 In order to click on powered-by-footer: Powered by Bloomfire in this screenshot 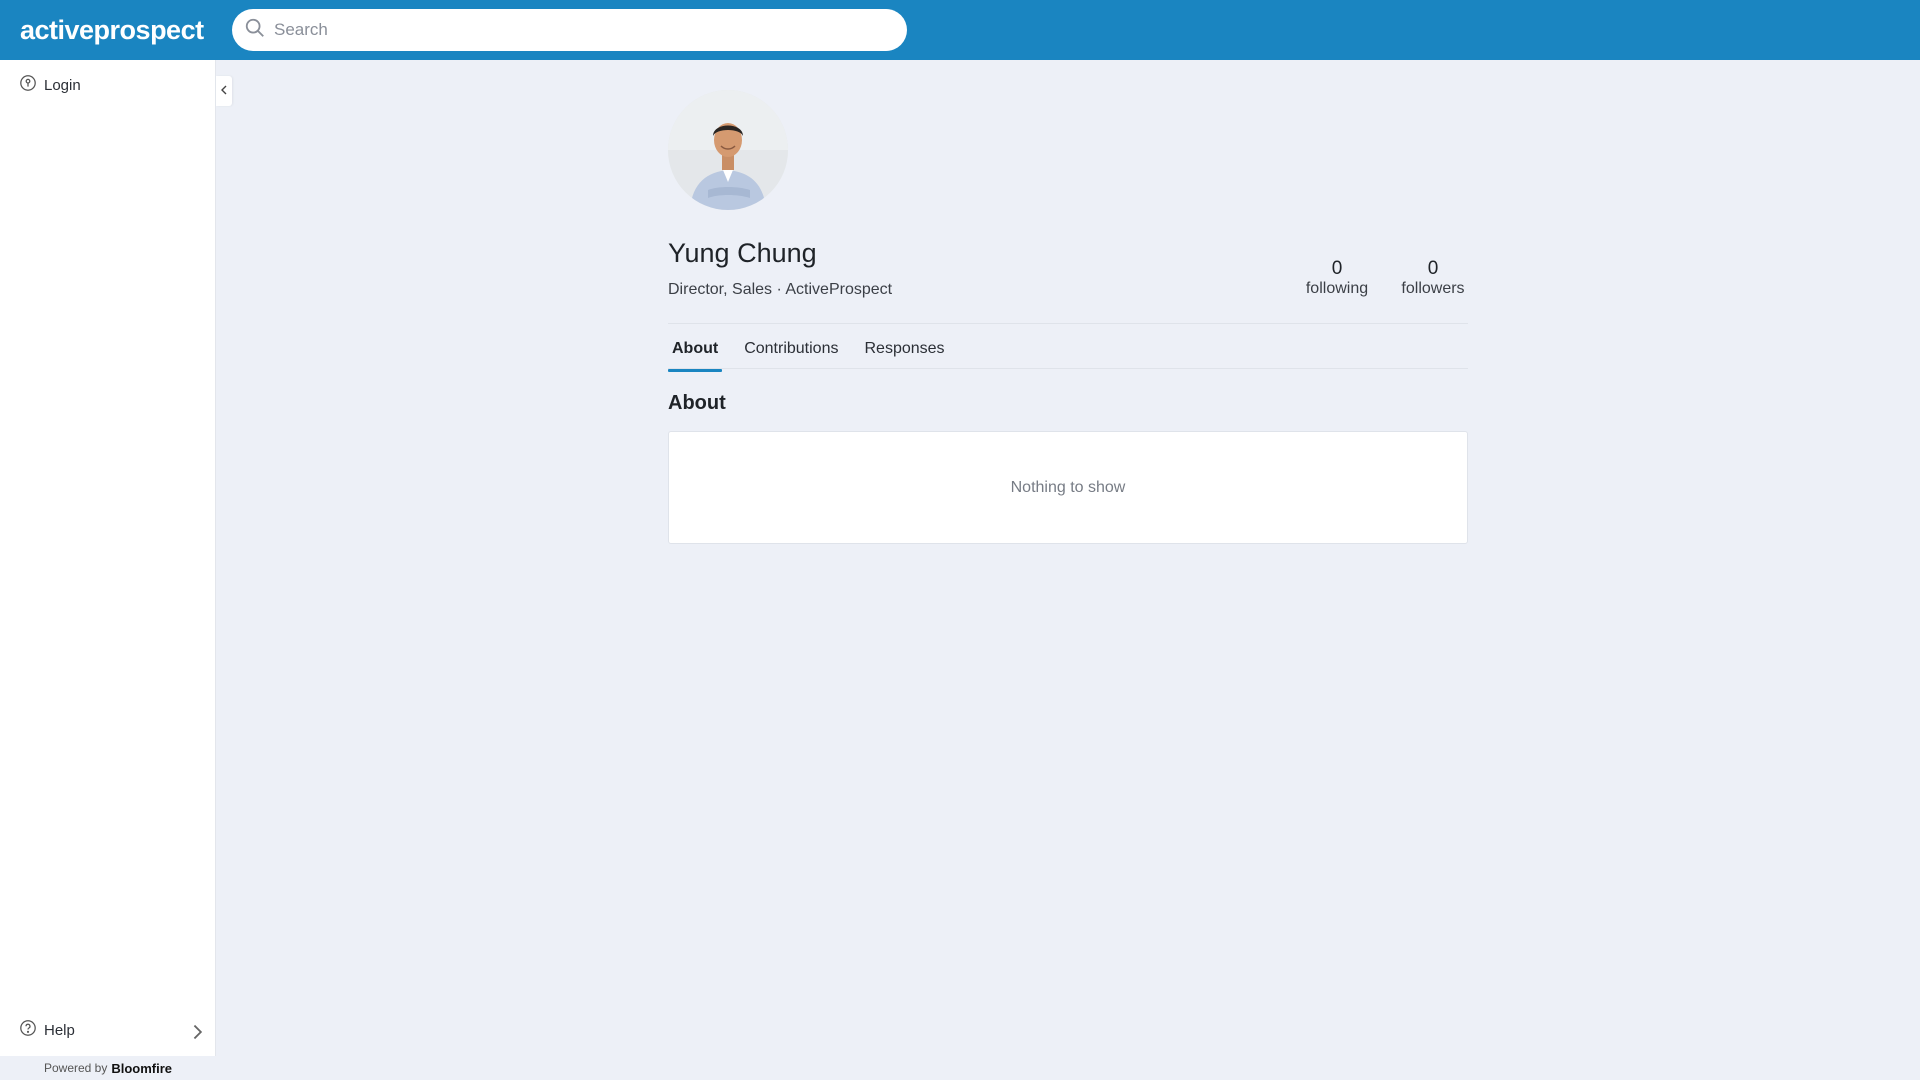, I will do `click(108, 1068)`.